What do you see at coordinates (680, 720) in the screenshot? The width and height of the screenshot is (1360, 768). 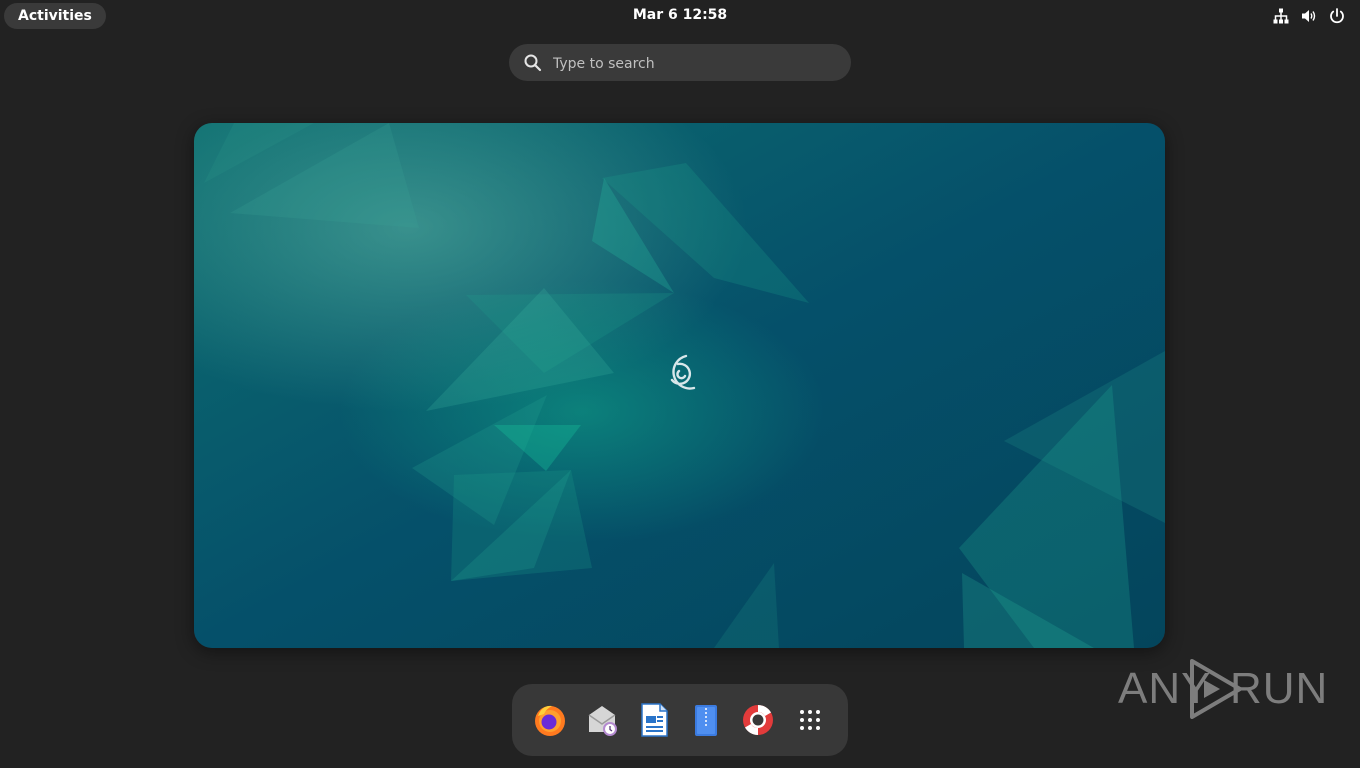 I see `dash` at bounding box center [680, 720].